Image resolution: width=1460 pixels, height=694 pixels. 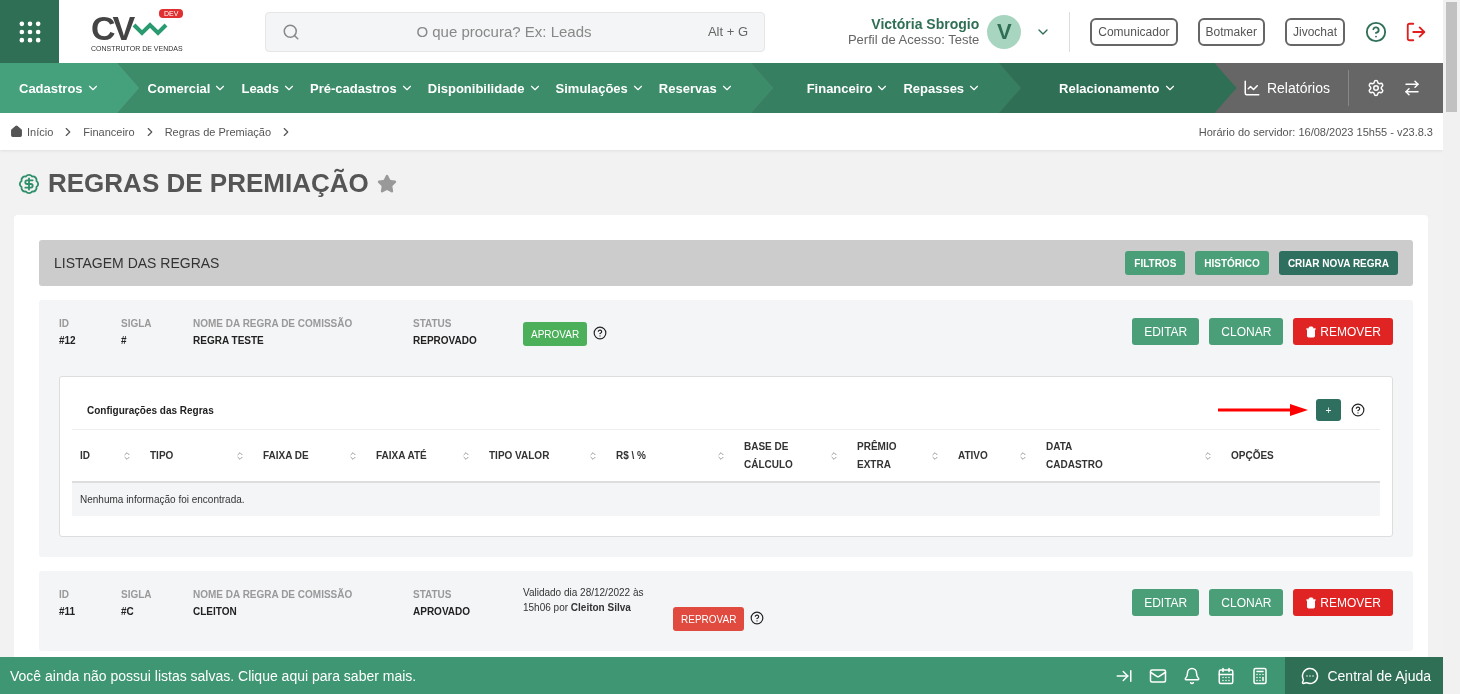 What do you see at coordinates (1315, 131) in the screenshot?
I see `server-time: Horário do servidor: 16/08/2023 15h55 - v23.8.3` at bounding box center [1315, 131].